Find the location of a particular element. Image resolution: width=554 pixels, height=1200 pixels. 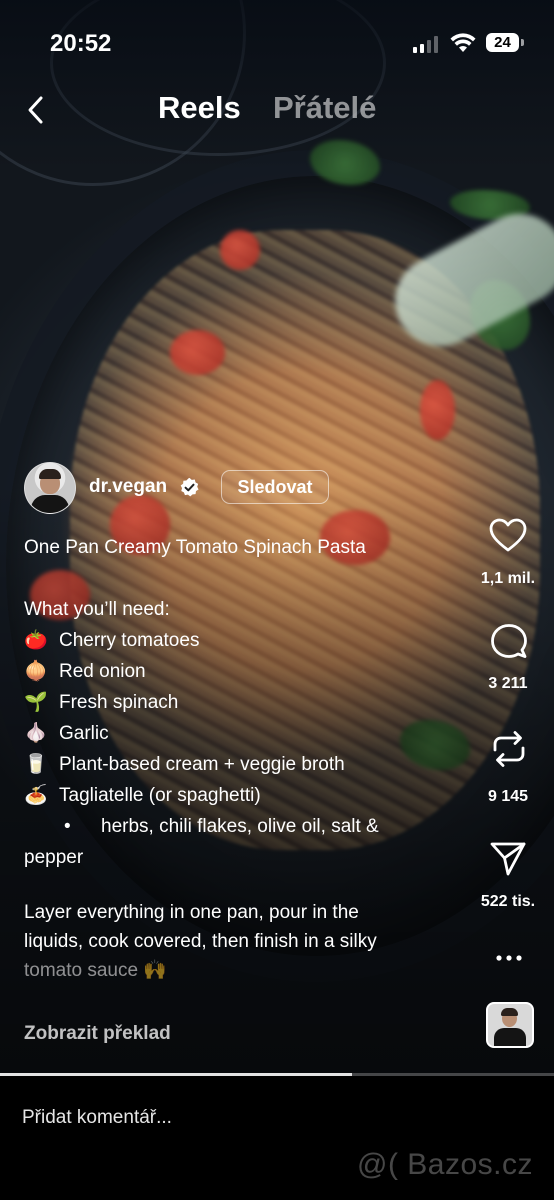

more-options-icon is located at coordinates (509, 958).